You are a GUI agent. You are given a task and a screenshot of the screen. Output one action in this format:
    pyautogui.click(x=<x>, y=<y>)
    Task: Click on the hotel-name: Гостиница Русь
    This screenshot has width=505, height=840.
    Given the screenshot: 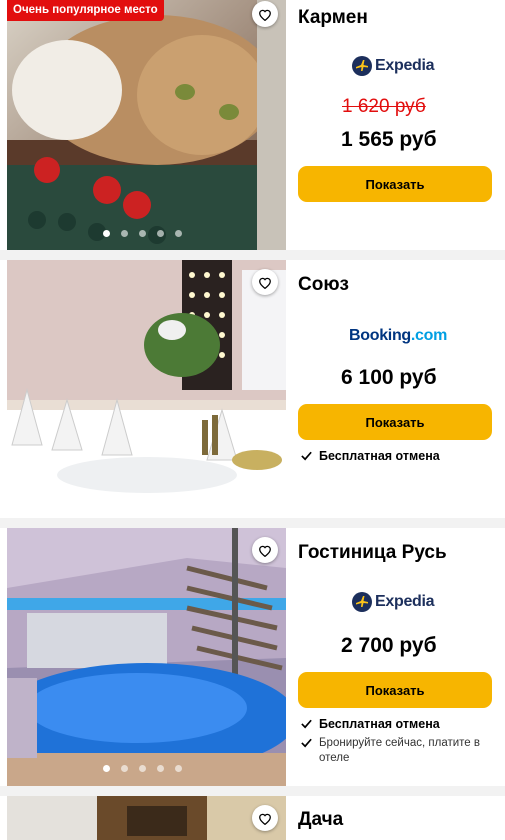 What is the action you would take?
    pyautogui.click(x=372, y=553)
    